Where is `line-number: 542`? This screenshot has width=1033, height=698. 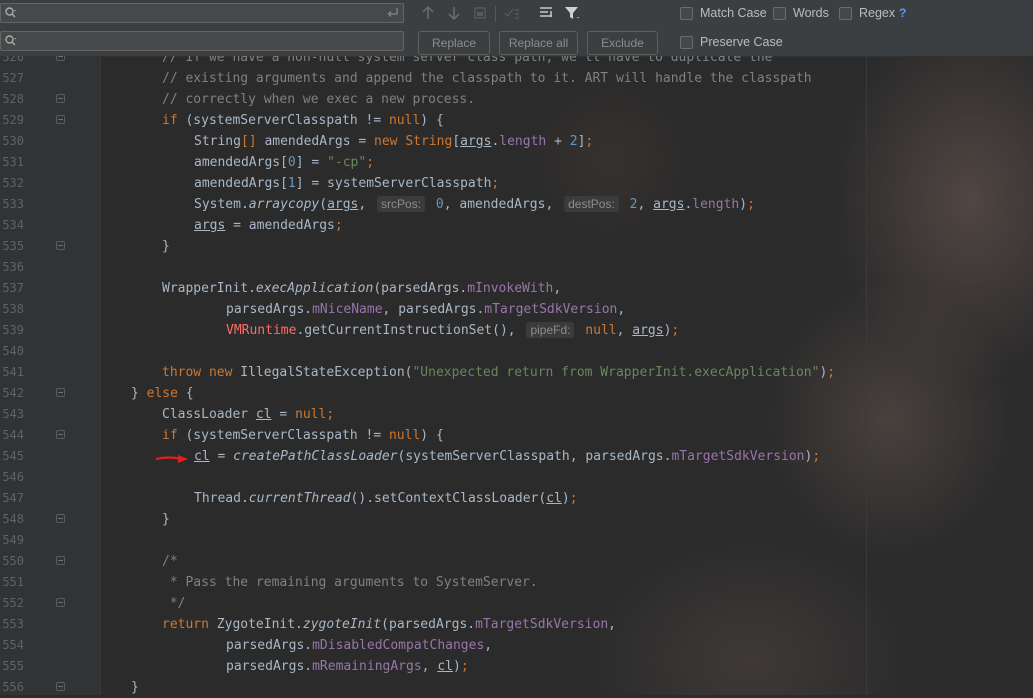
line-number: 542 is located at coordinates (13, 393).